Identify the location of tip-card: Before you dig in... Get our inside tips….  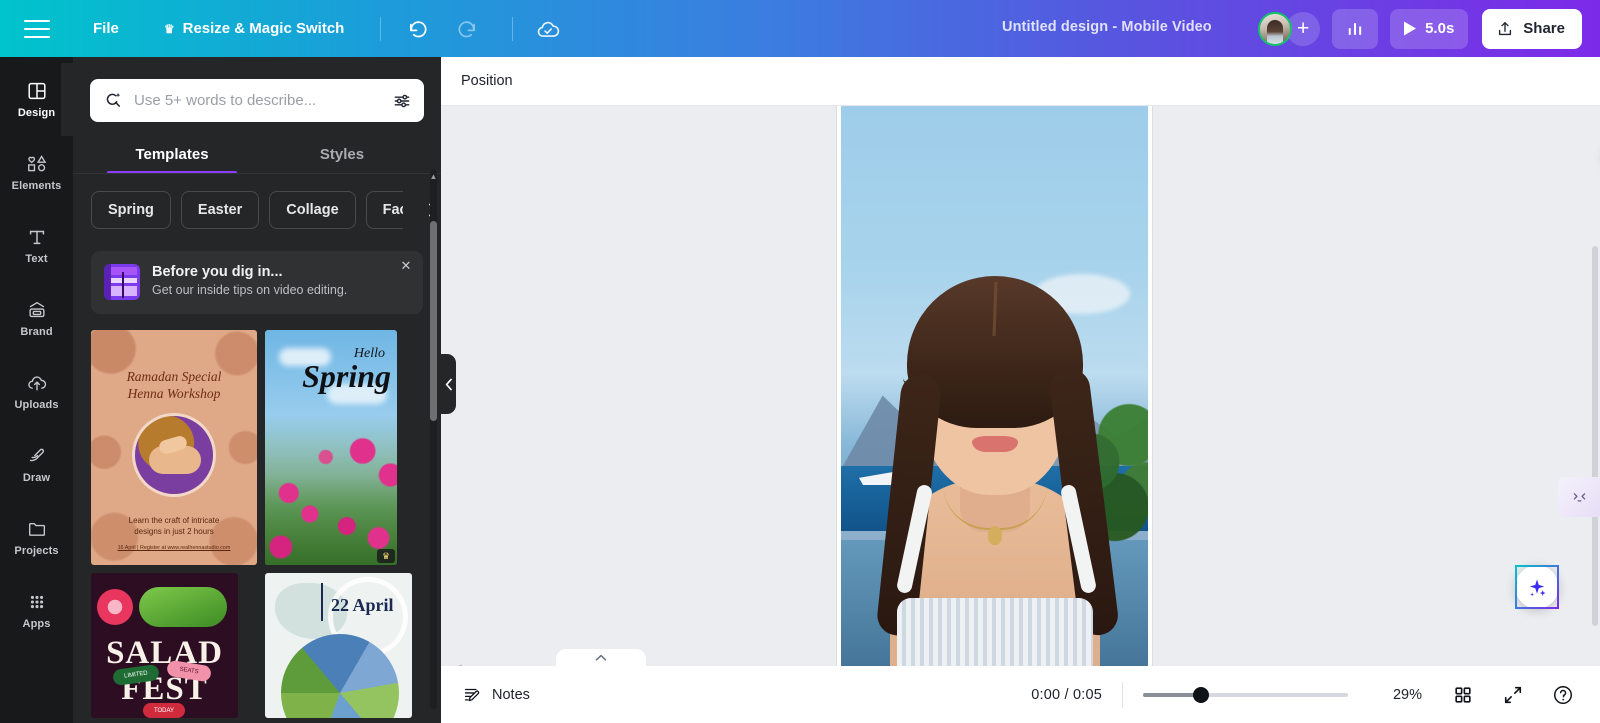
(257, 282).